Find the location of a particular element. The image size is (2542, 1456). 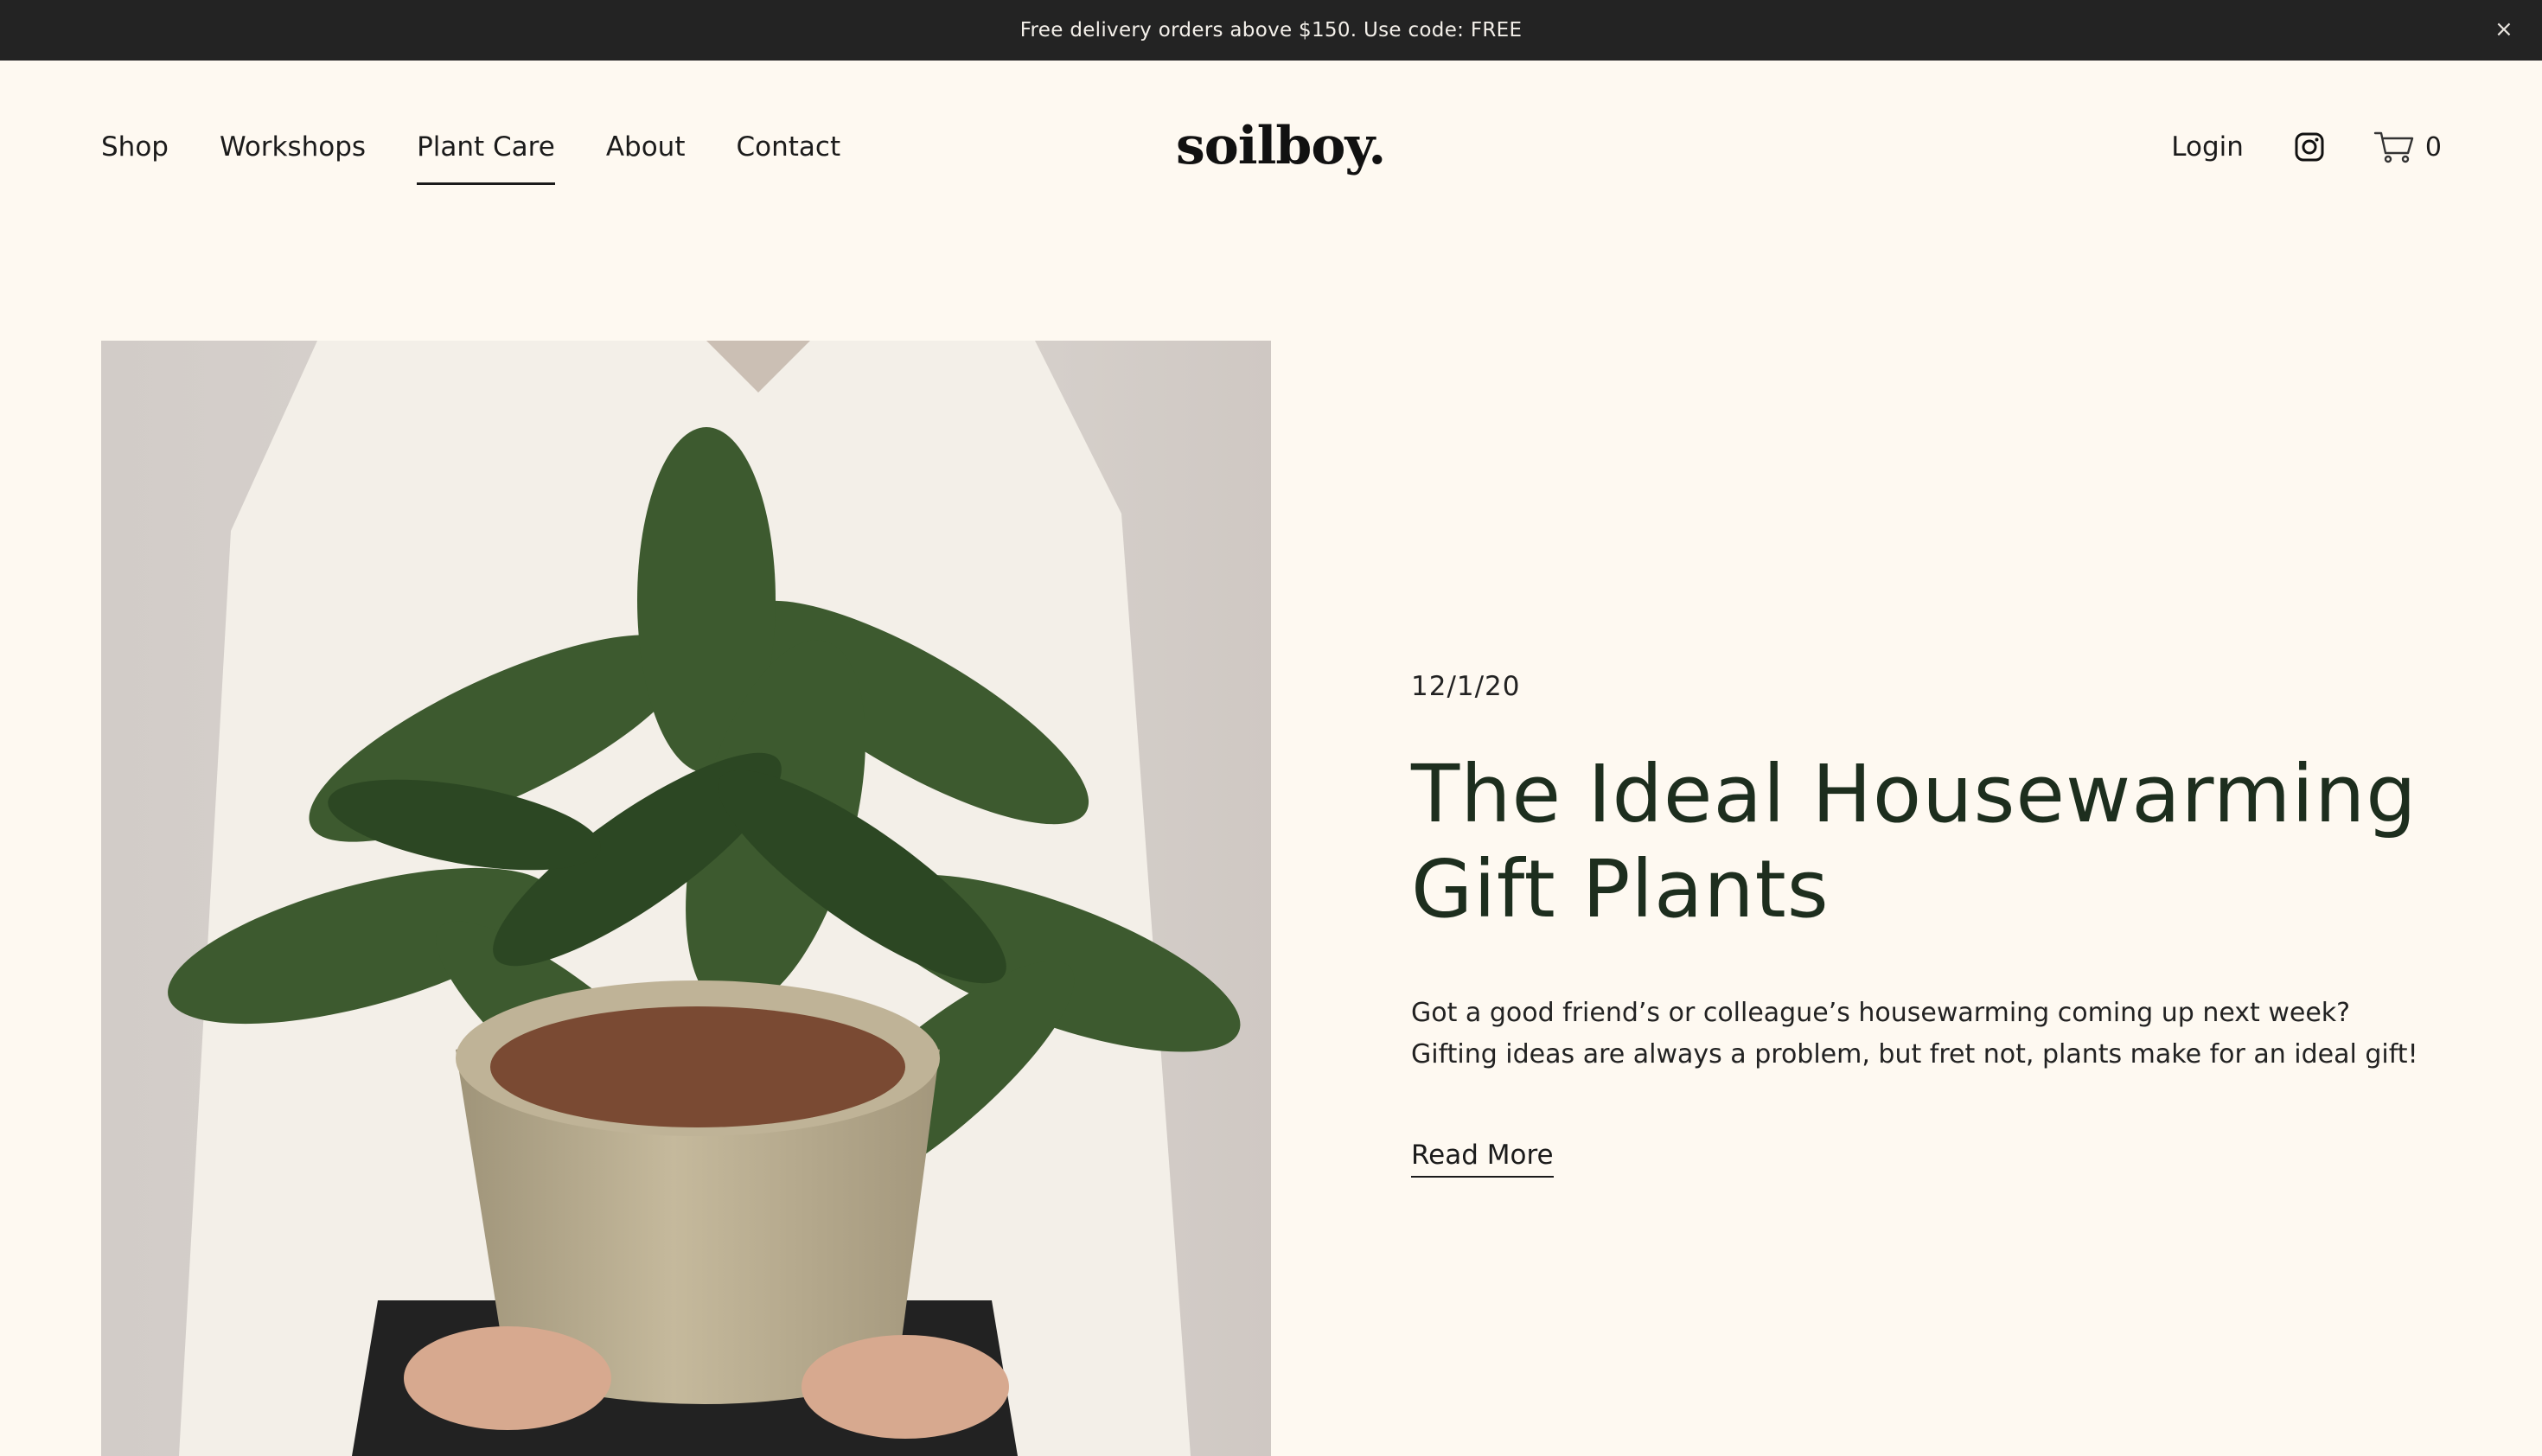

site-logo: soilboy. is located at coordinates (1281, 146).